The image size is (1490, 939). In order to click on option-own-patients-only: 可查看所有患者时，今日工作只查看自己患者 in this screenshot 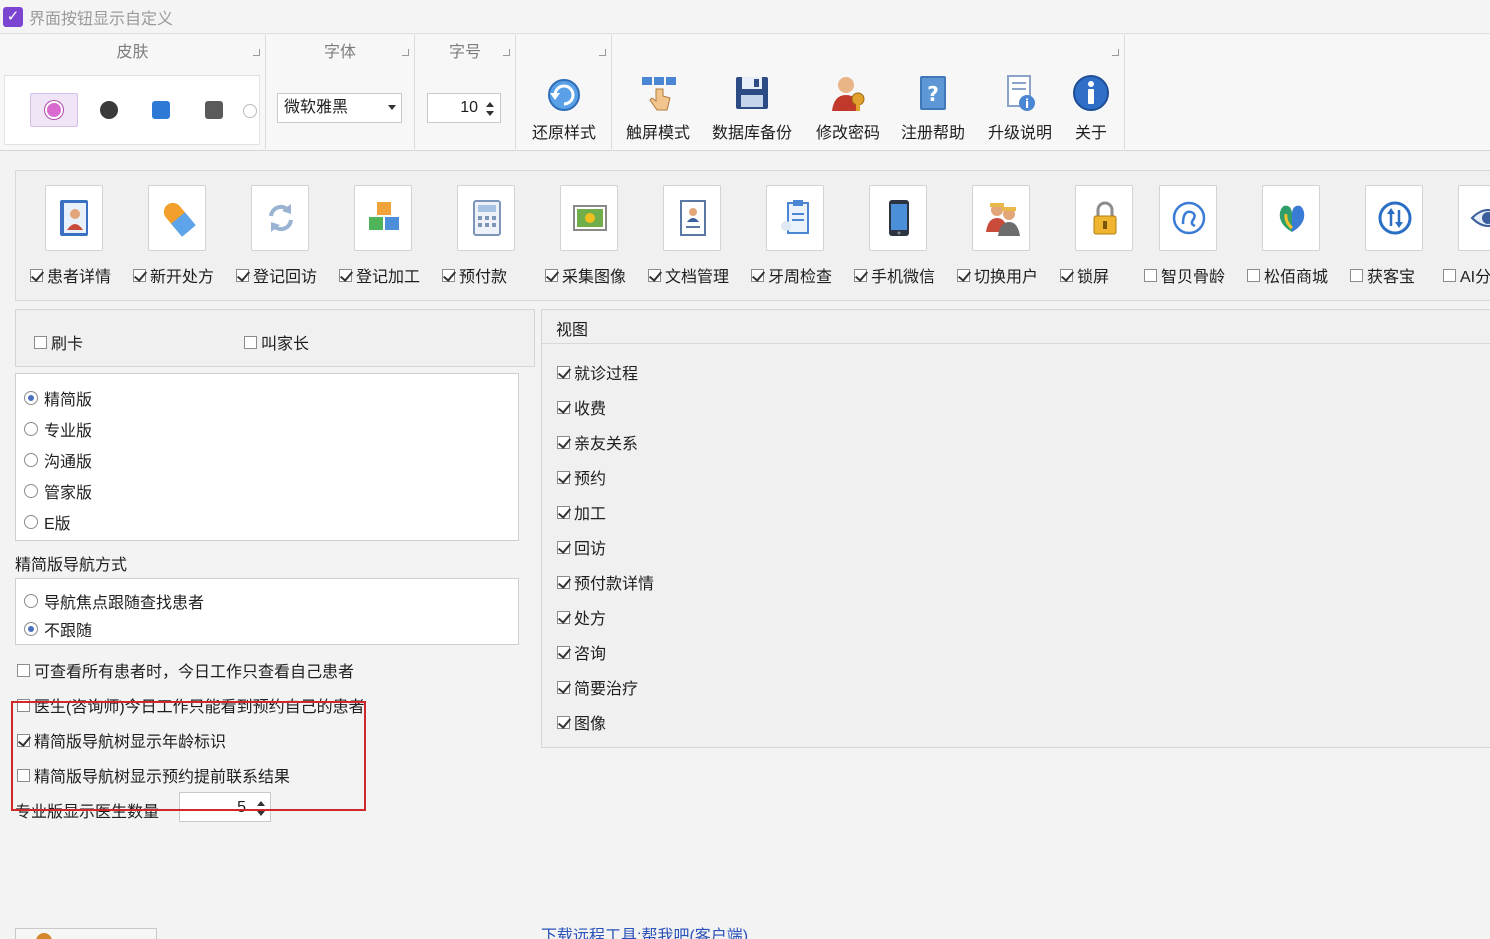, I will do `click(185, 670)`.